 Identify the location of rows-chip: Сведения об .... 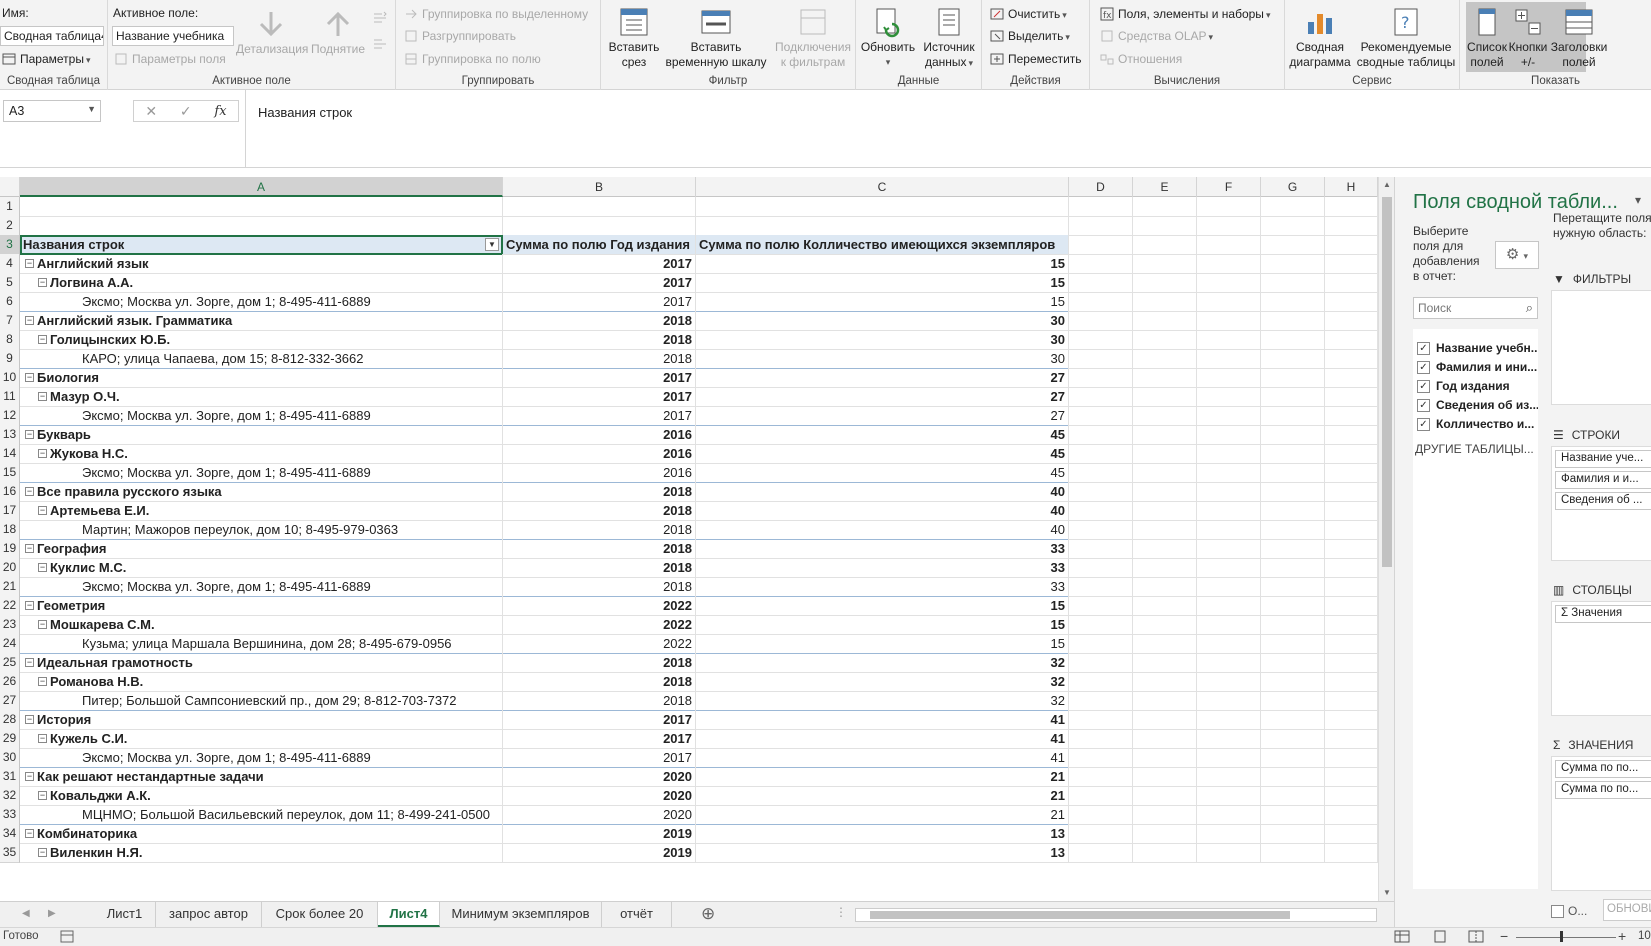
(1603, 501).